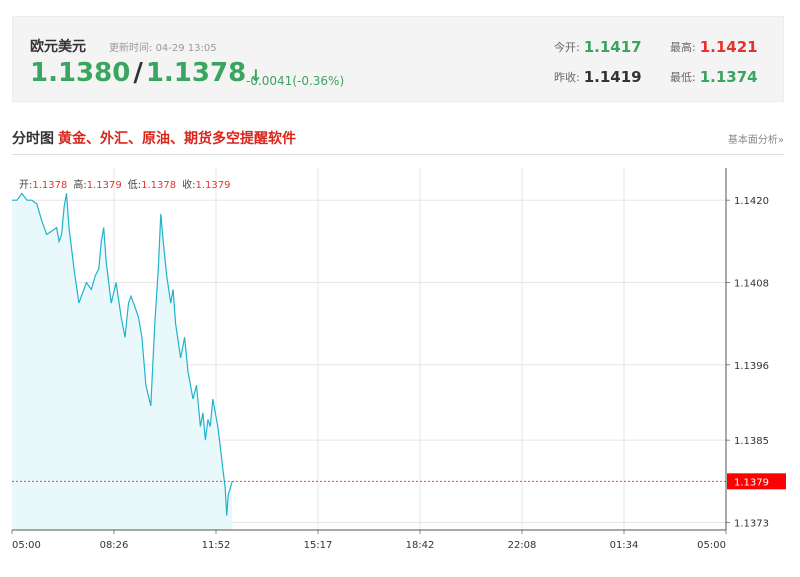 This screenshot has width=800, height=577. I want to click on high-stat: 最高: 1.1421, so click(714, 47).